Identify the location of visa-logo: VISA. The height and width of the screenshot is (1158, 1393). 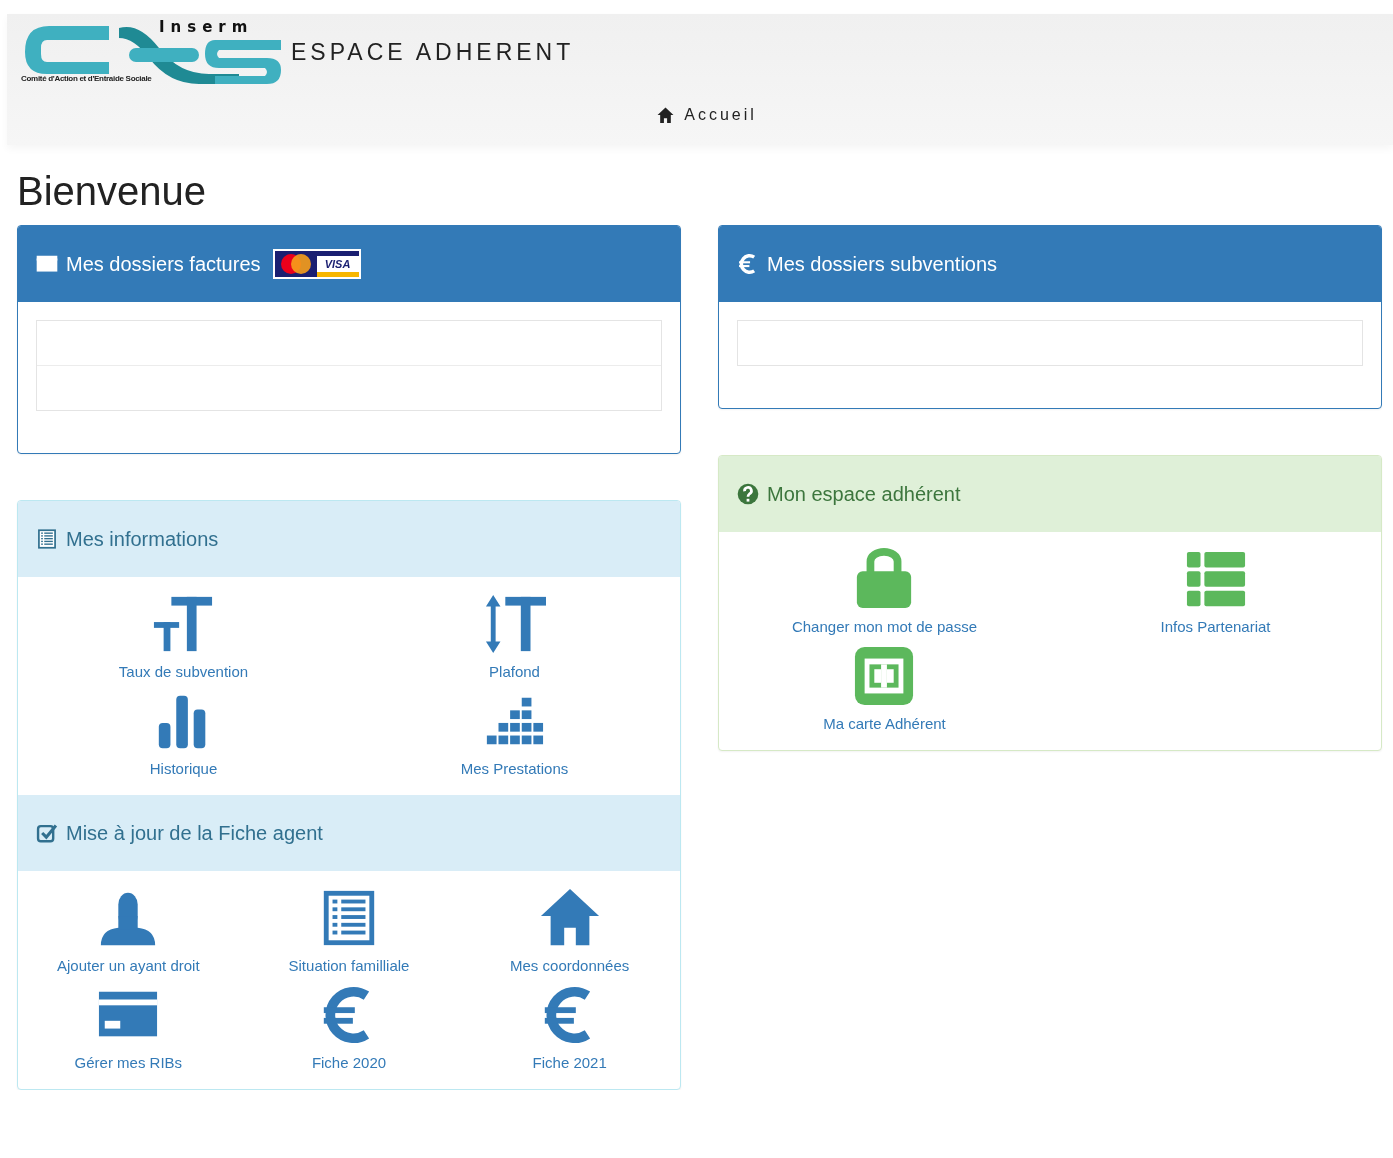
(337, 264).